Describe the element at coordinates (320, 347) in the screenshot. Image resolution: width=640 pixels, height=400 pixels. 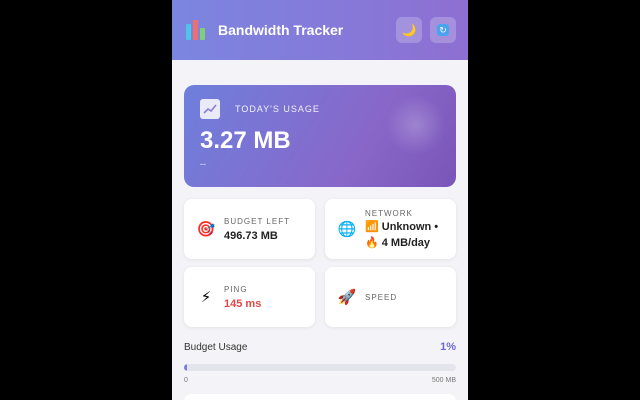
I see `budget-usage-header: Budget Usage 1%` at that location.